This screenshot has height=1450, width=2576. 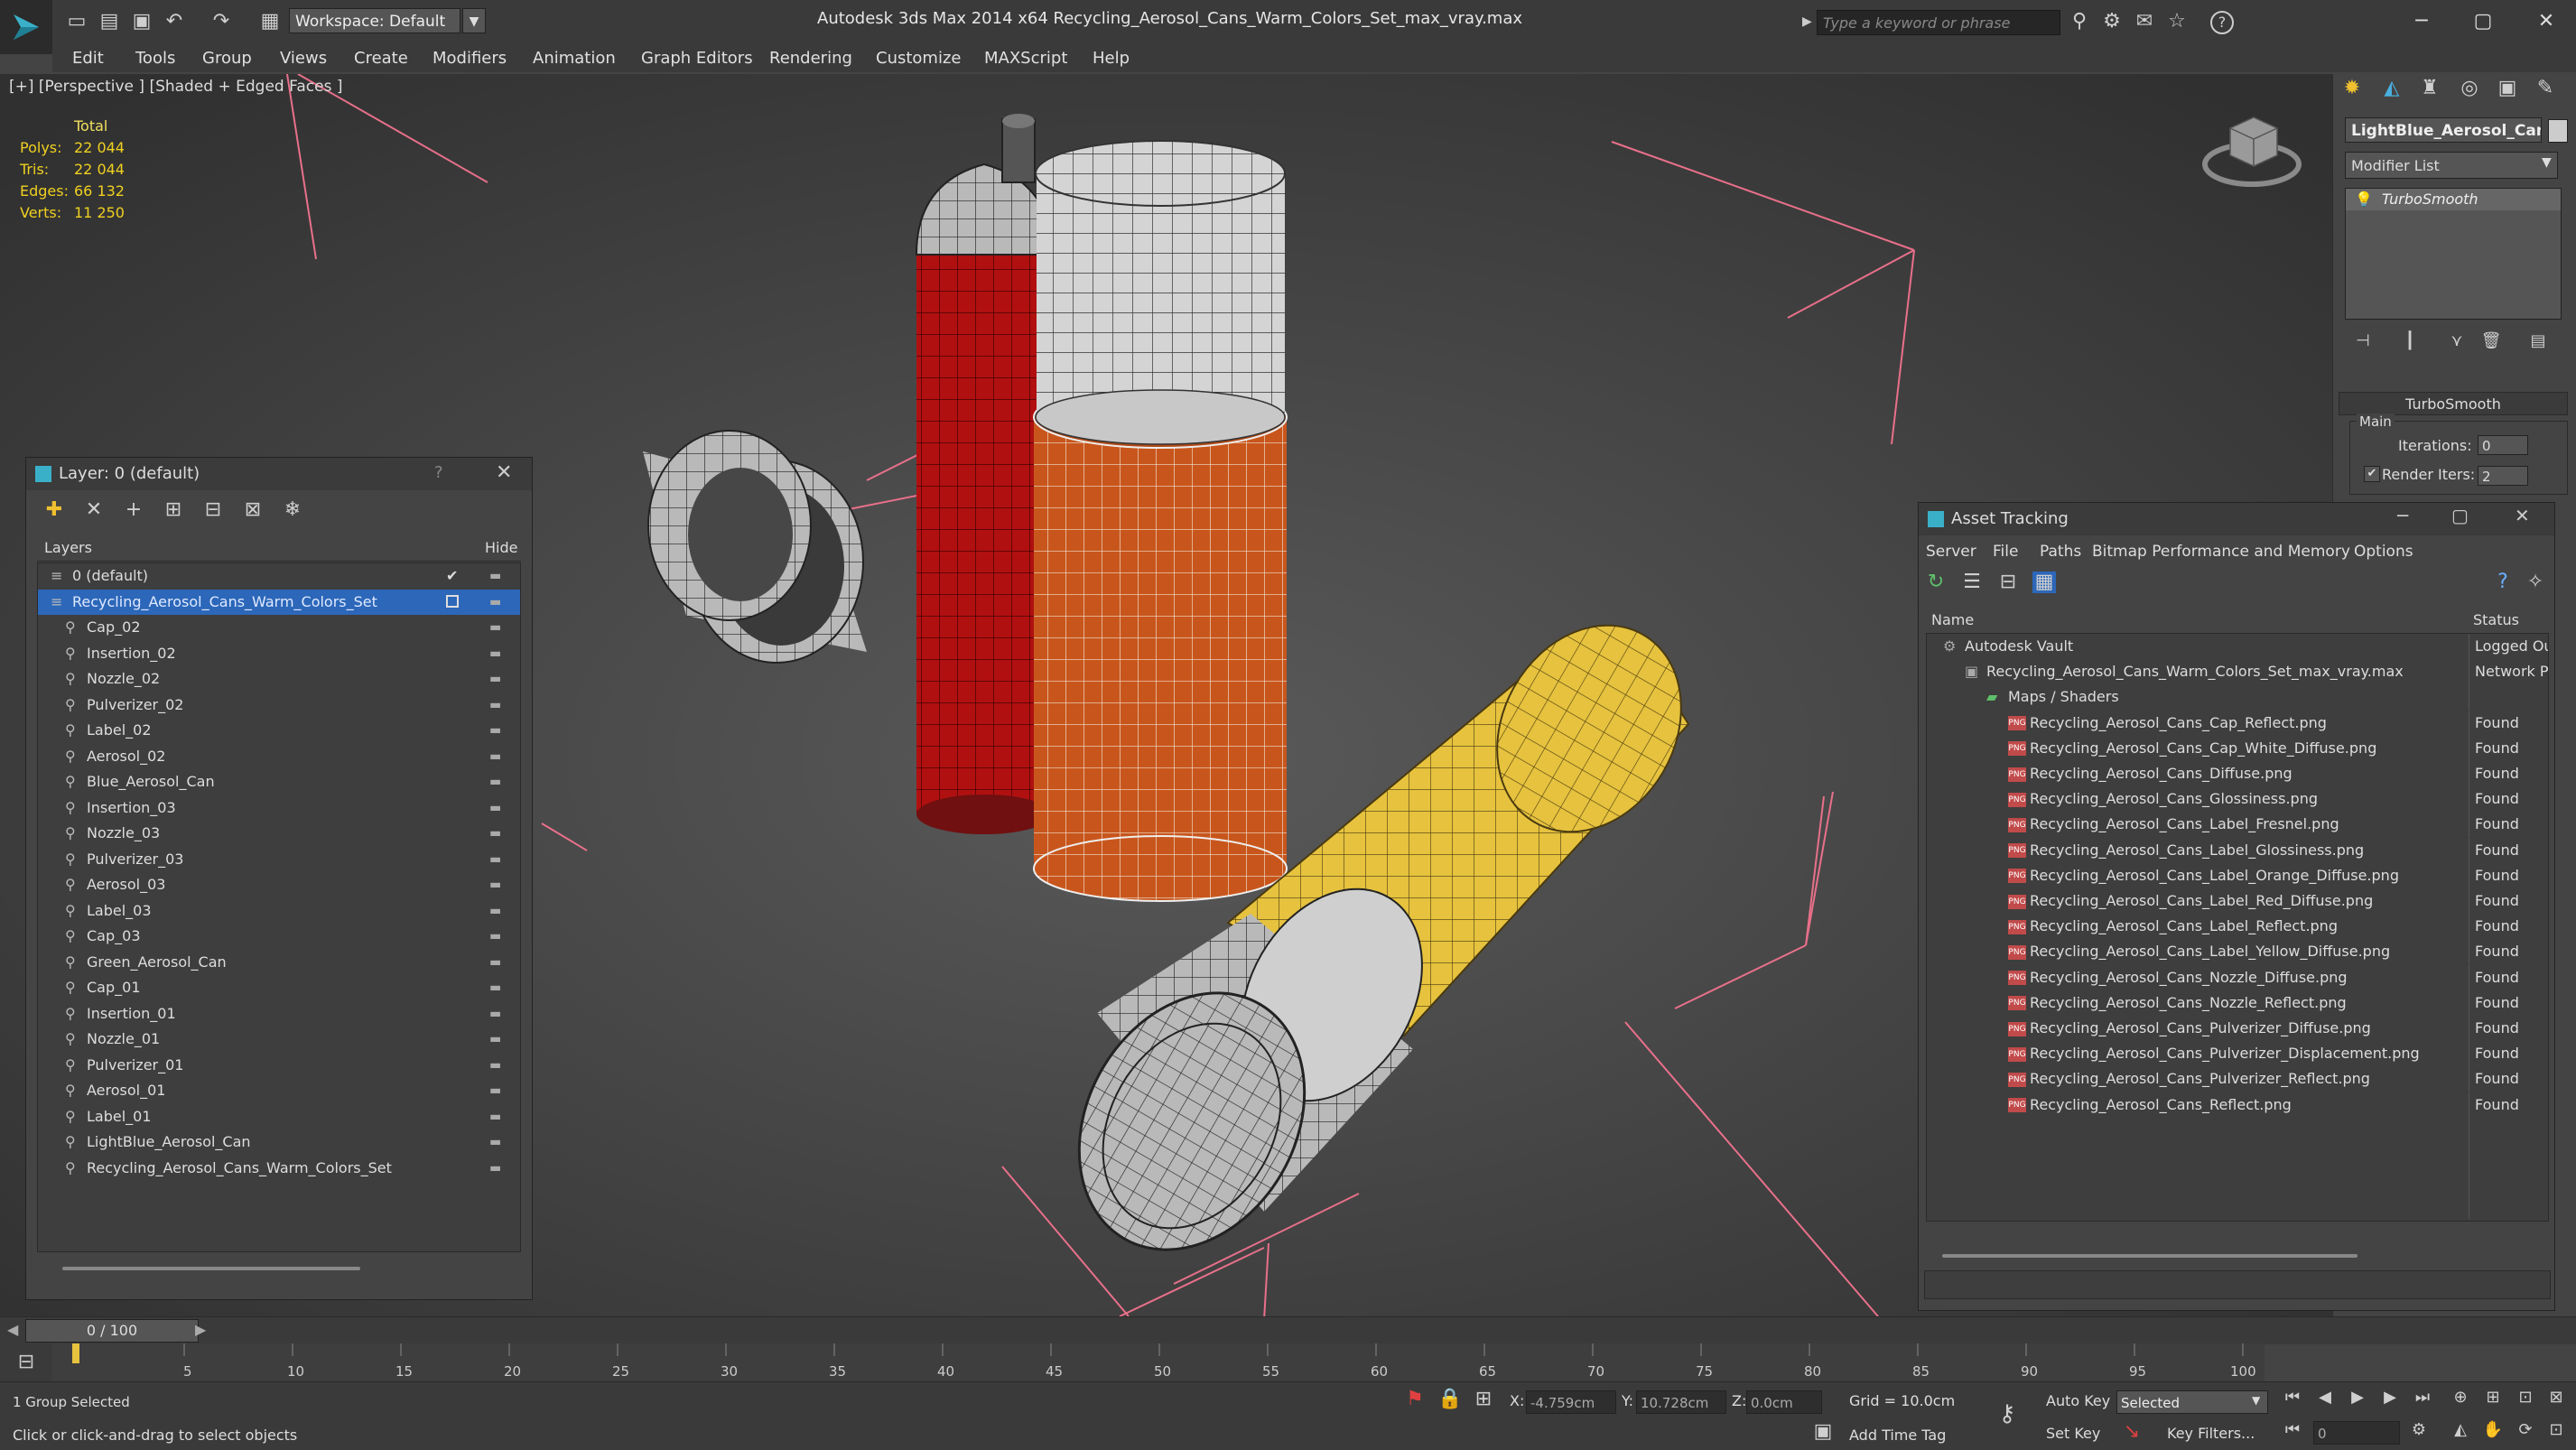 I want to click on key-mode-toggle-icon: ⏮, so click(x=2292, y=1430).